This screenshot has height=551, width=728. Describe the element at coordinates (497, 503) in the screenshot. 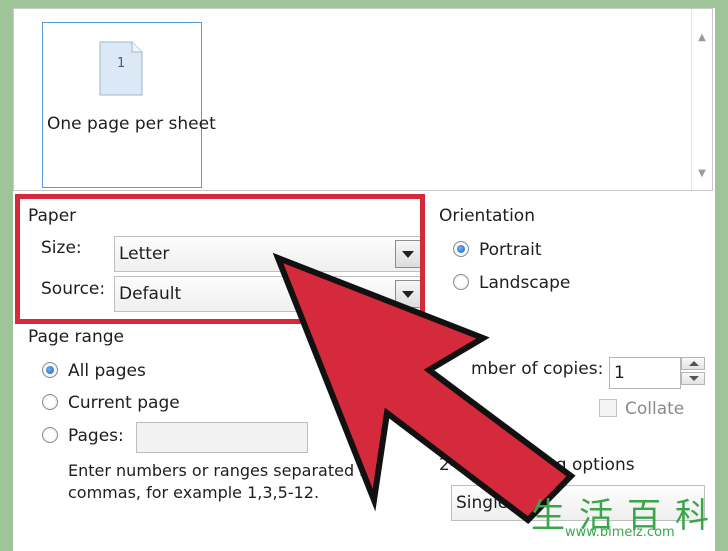

I see `two-sided-value: Single-sid` at that location.